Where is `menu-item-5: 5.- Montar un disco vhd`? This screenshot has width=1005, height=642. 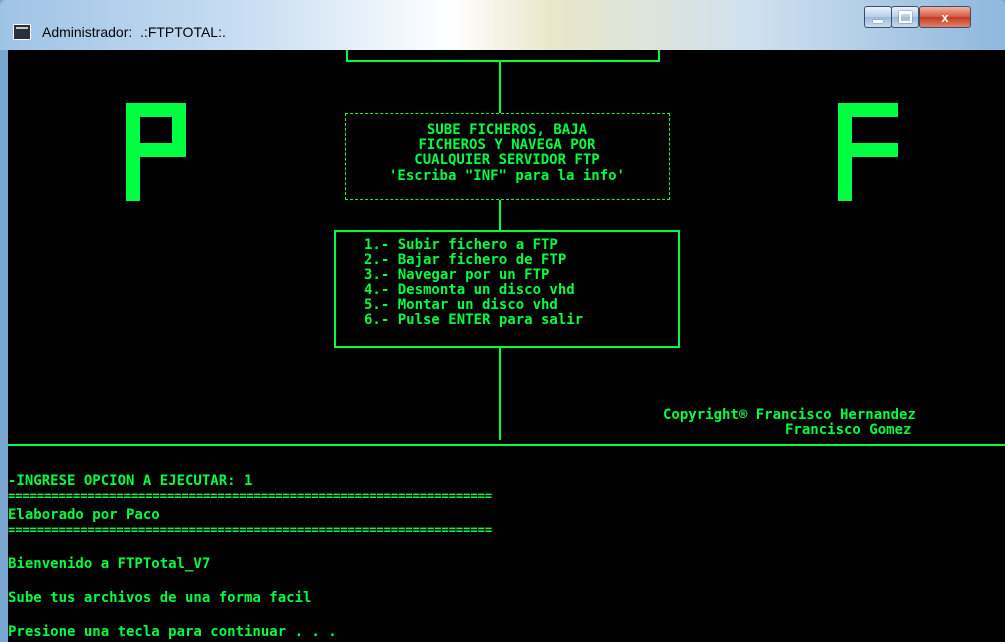 menu-item-5: 5.- Montar un disco vhd is located at coordinates (461, 305).